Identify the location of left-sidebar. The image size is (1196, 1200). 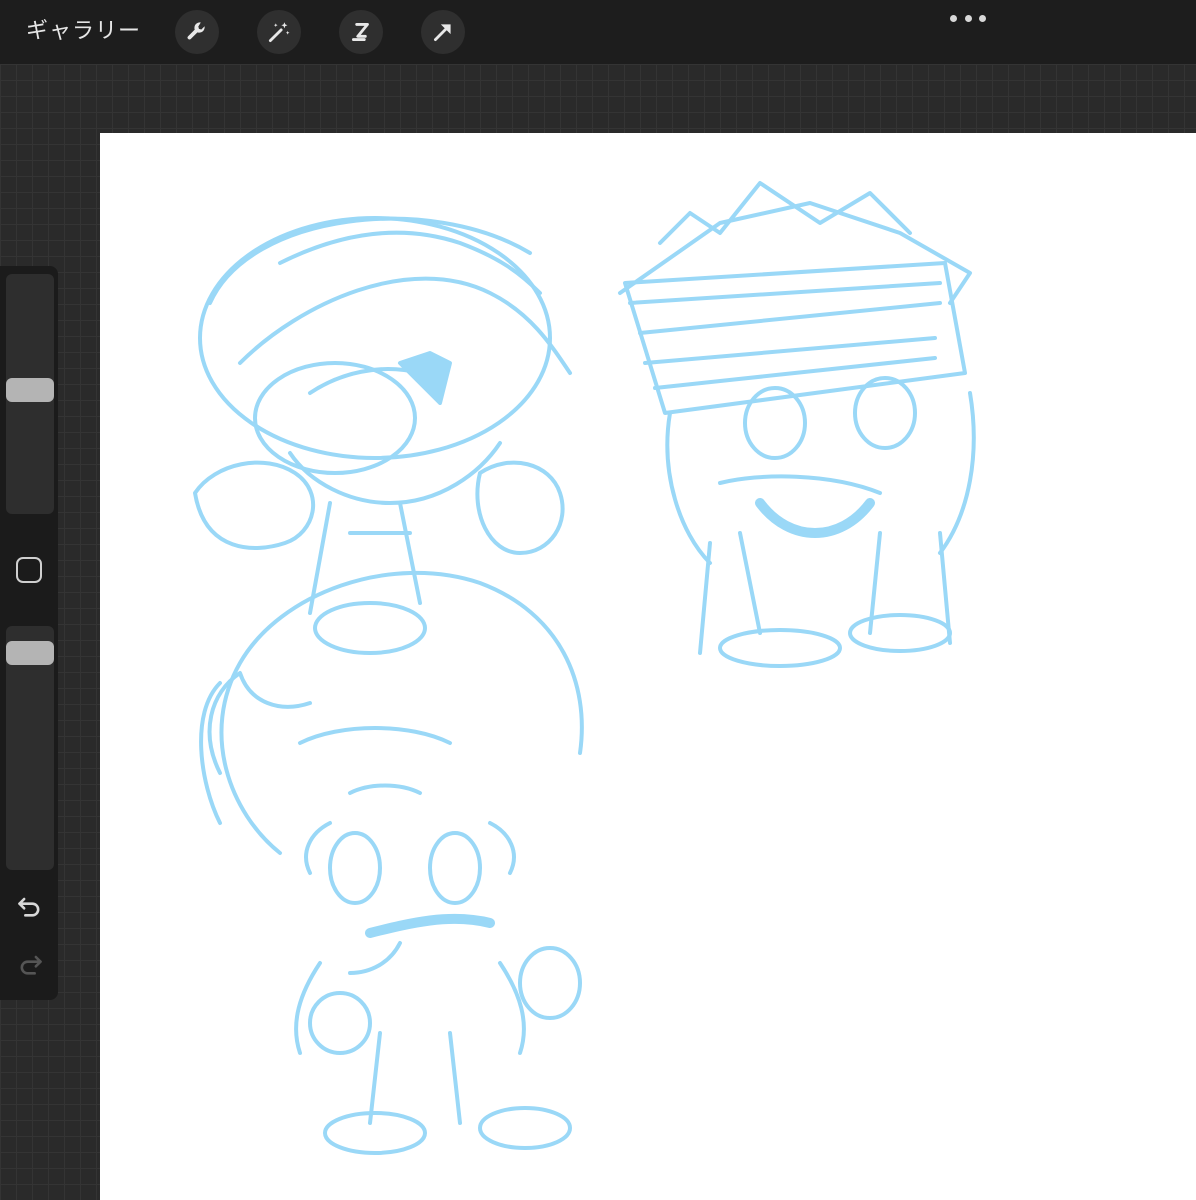
(29, 633).